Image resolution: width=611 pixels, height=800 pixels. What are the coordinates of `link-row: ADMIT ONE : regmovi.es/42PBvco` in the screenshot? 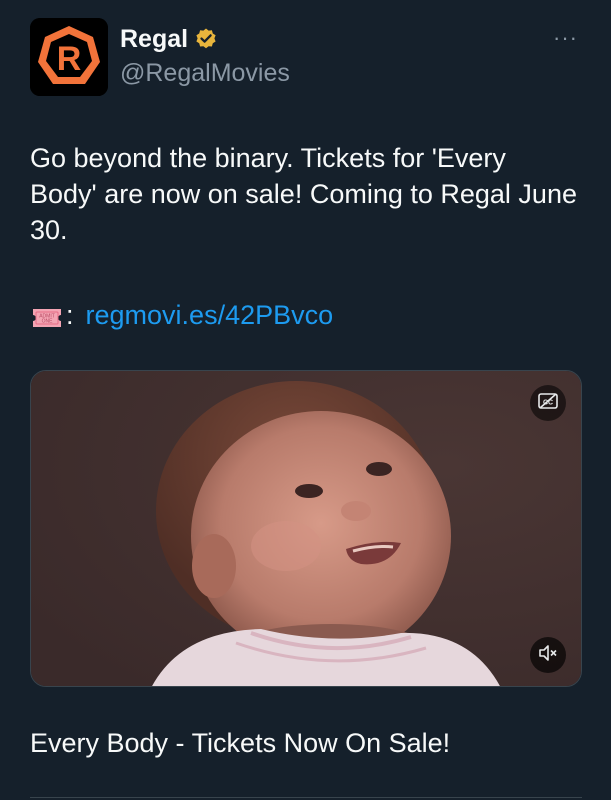 It's located at (181, 315).